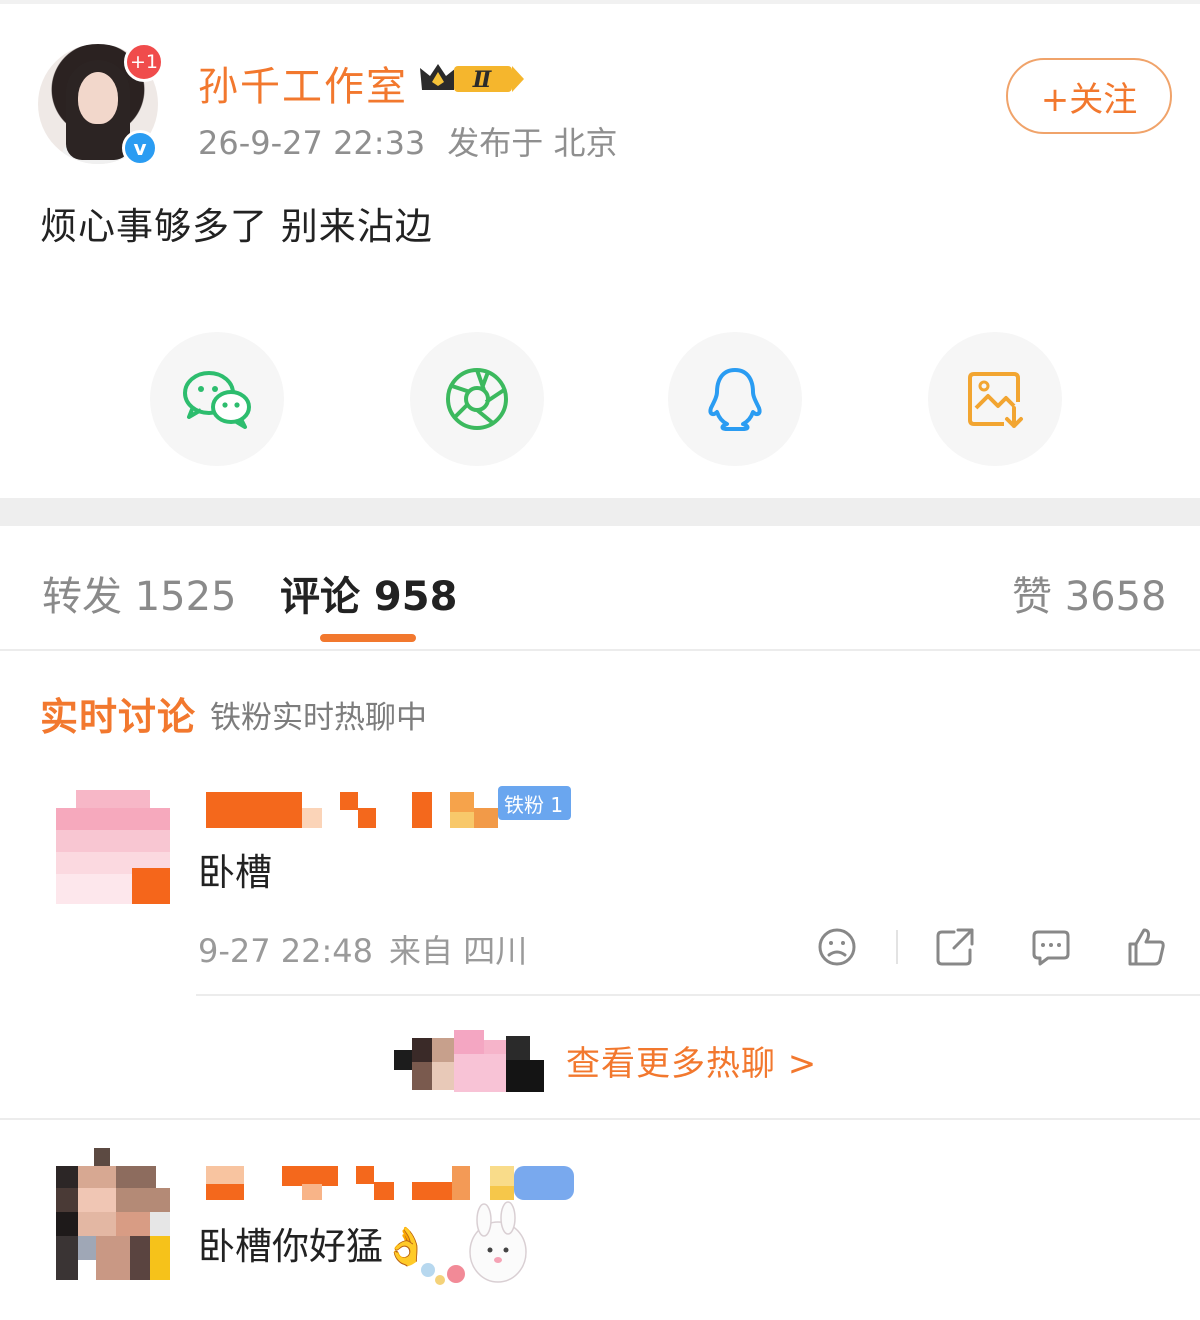 The image size is (1200, 1320). I want to click on share-icon, so click(955, 947).